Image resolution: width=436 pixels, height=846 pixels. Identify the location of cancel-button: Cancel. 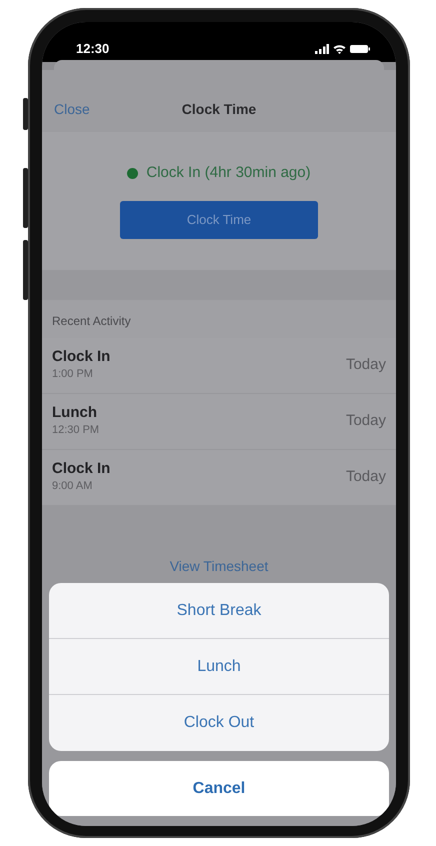
(219, 788).